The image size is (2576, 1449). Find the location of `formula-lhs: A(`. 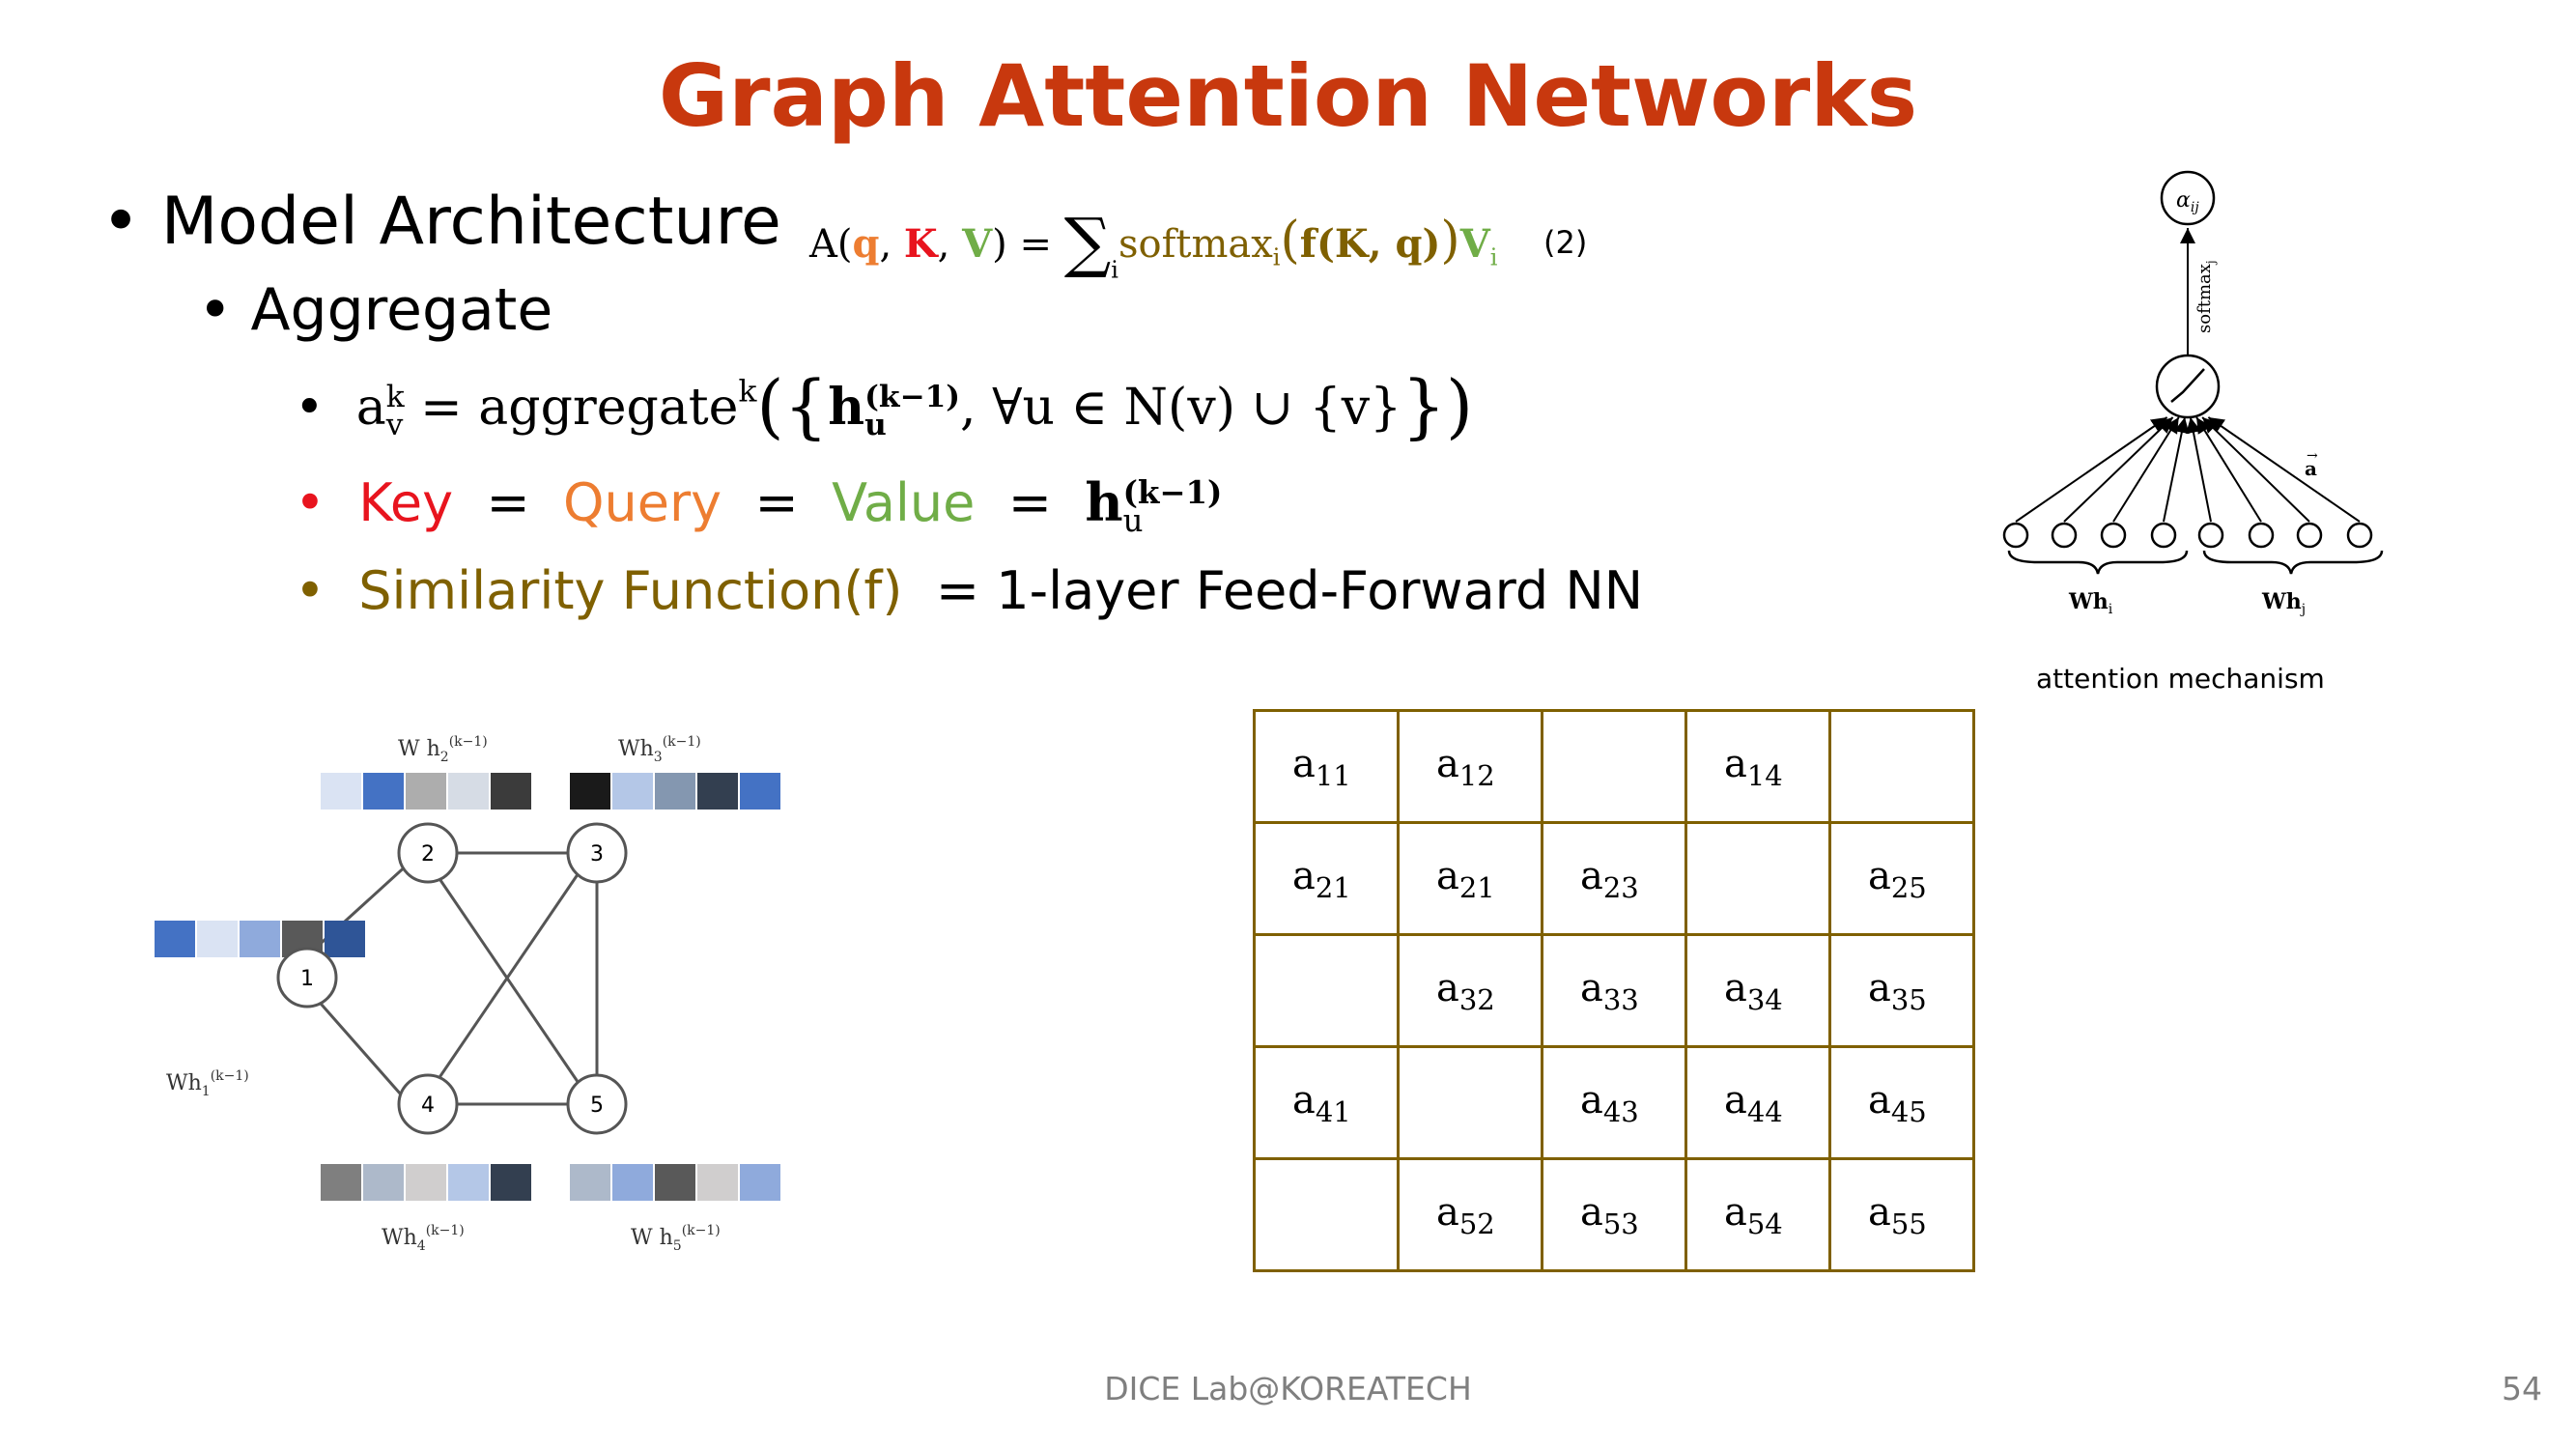

formula-lhs: A( is located at coordinates (831, 244).